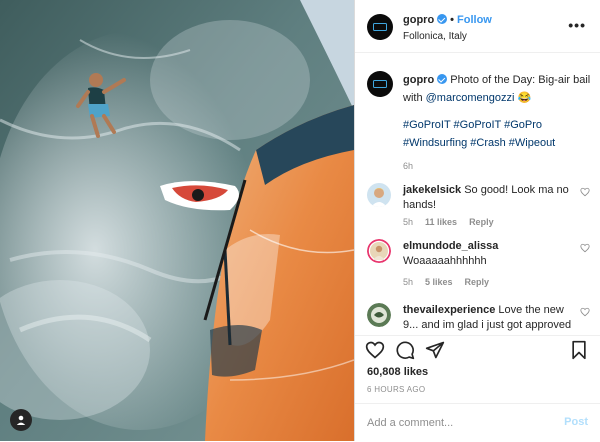 This screenshot has height=442, width=600. I want to click on comment-likes: 5 likes, so click(439, 282).